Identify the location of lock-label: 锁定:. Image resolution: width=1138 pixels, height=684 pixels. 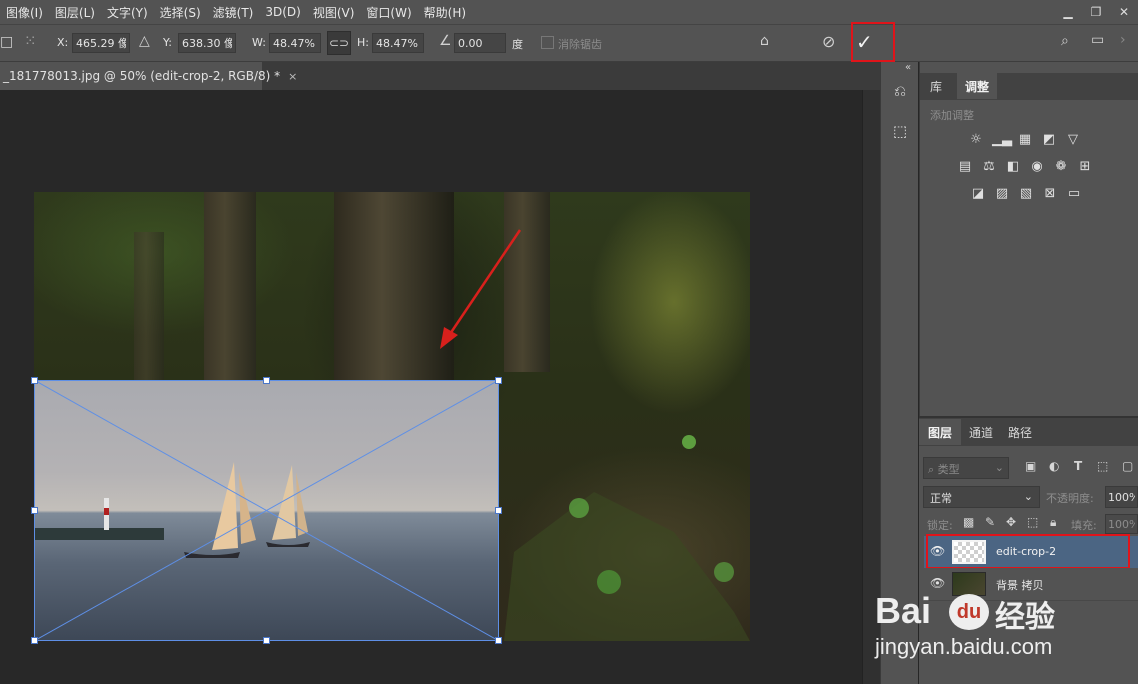
(940, 525).